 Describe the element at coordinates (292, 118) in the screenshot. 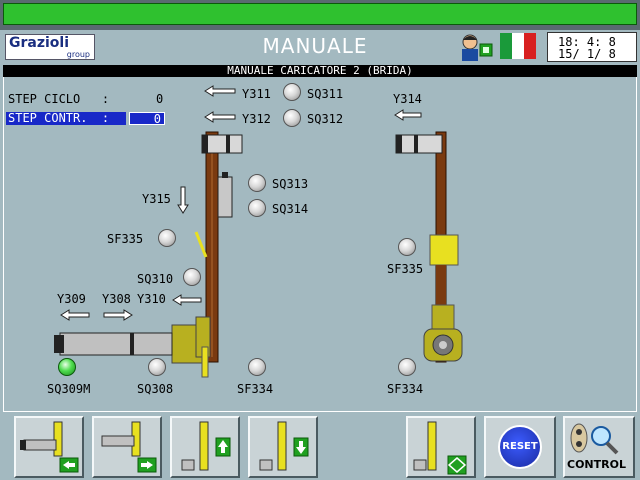

I see `sensor-sq312` at that location.